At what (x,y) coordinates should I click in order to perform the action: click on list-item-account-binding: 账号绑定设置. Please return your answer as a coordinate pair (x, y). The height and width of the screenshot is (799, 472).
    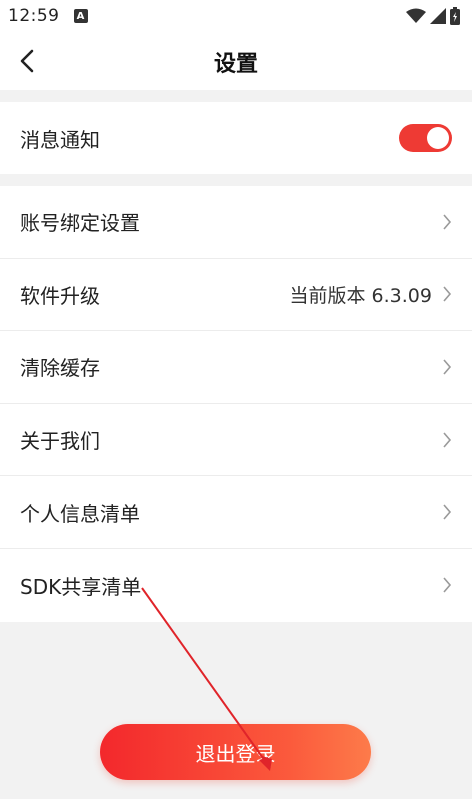
    Looking at the image, I should click on (236, 222).